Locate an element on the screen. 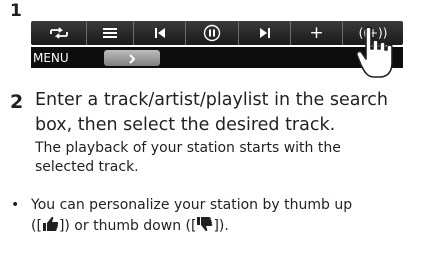 The image size is (446, 276). step2-note-line2: selected track. is located at coordinates (87, 167).